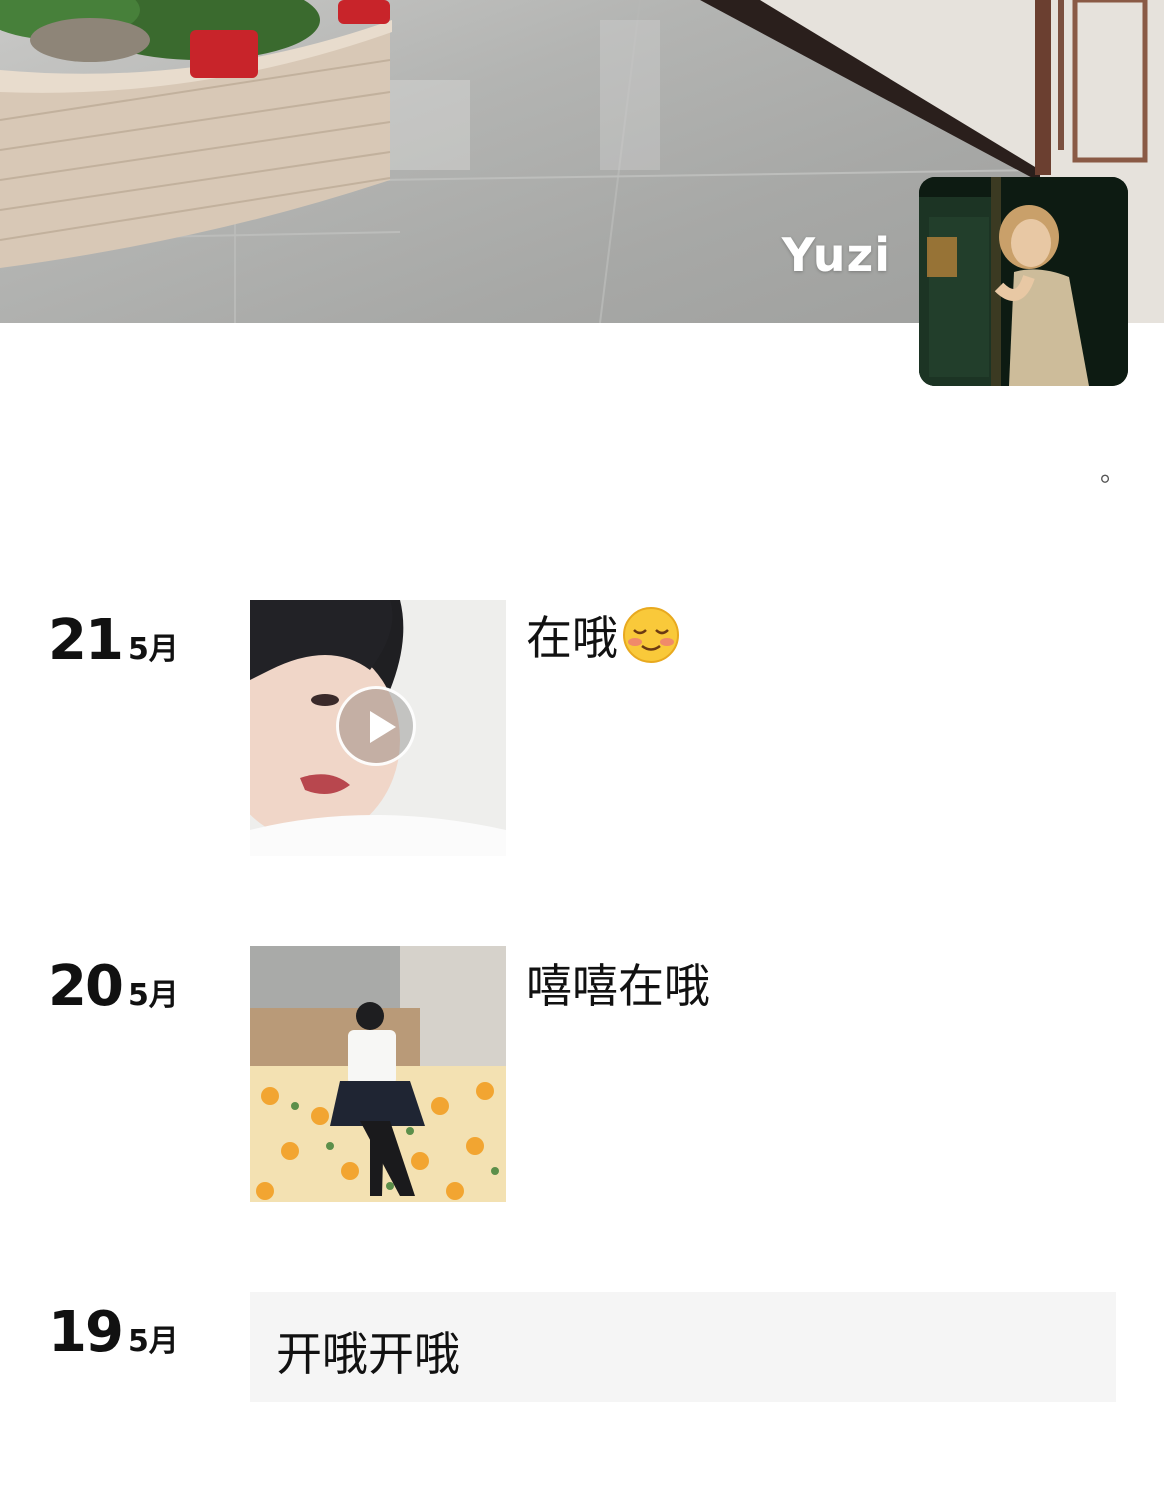  I want to click on video-thumbnail, so click(378, 728).